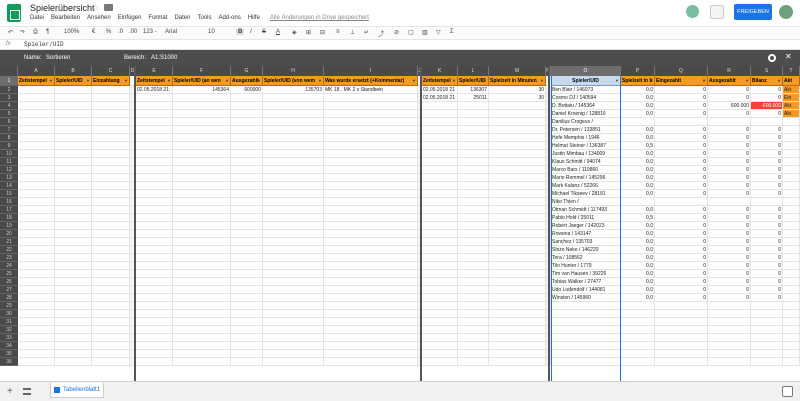 The width and height of the screenshot is (800, 401). What do you see at coordinates (767, 226) in the screenshot?
I see `cell-s19: 0` at bounding box center [767, 226].